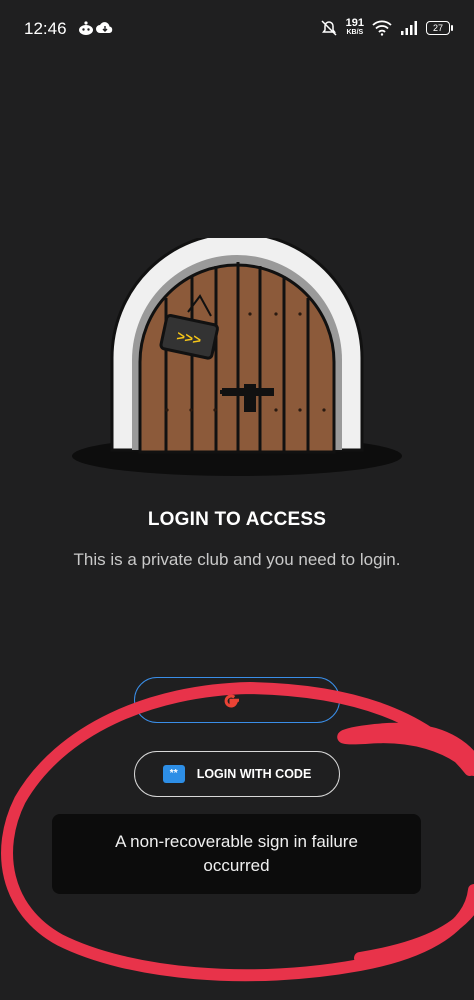 The image size is (474, 1000). Describe the element at coordinates (231, 701) in the screenshot. I see `google-icon` at that location.